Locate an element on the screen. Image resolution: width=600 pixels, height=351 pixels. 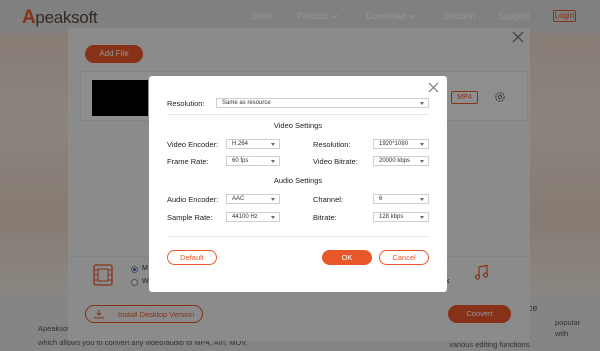
video-encoder-label: Video Encoder: is located at coordinates (193, 144).